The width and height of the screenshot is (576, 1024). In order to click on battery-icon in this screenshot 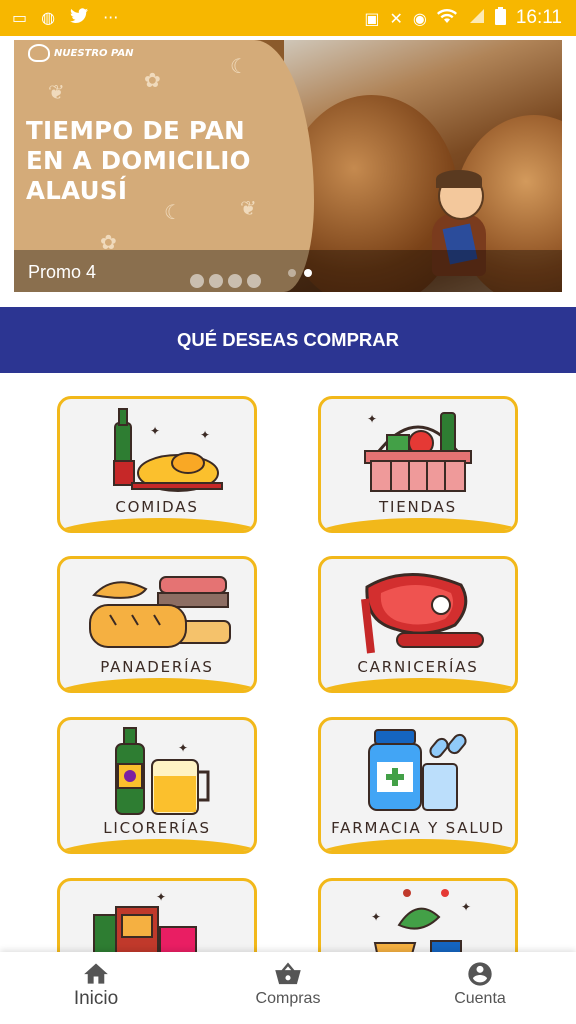, I will do `click(500, 18)`.